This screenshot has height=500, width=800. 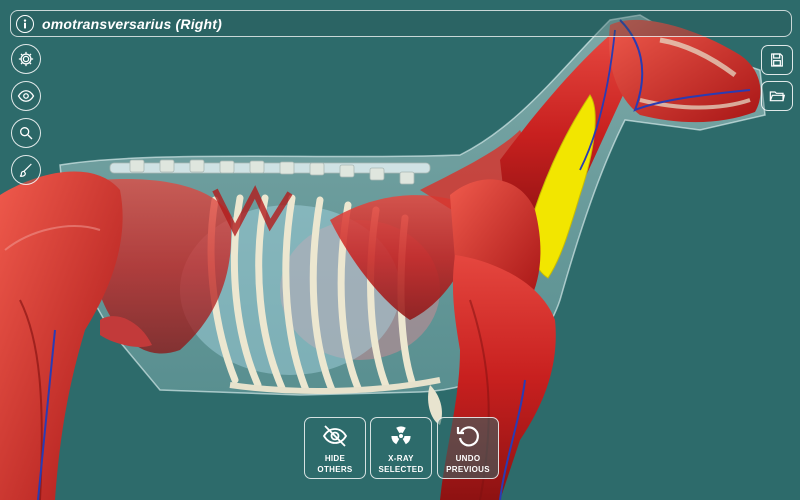 I want to click on visibility-button, so click(x=26, y=96).